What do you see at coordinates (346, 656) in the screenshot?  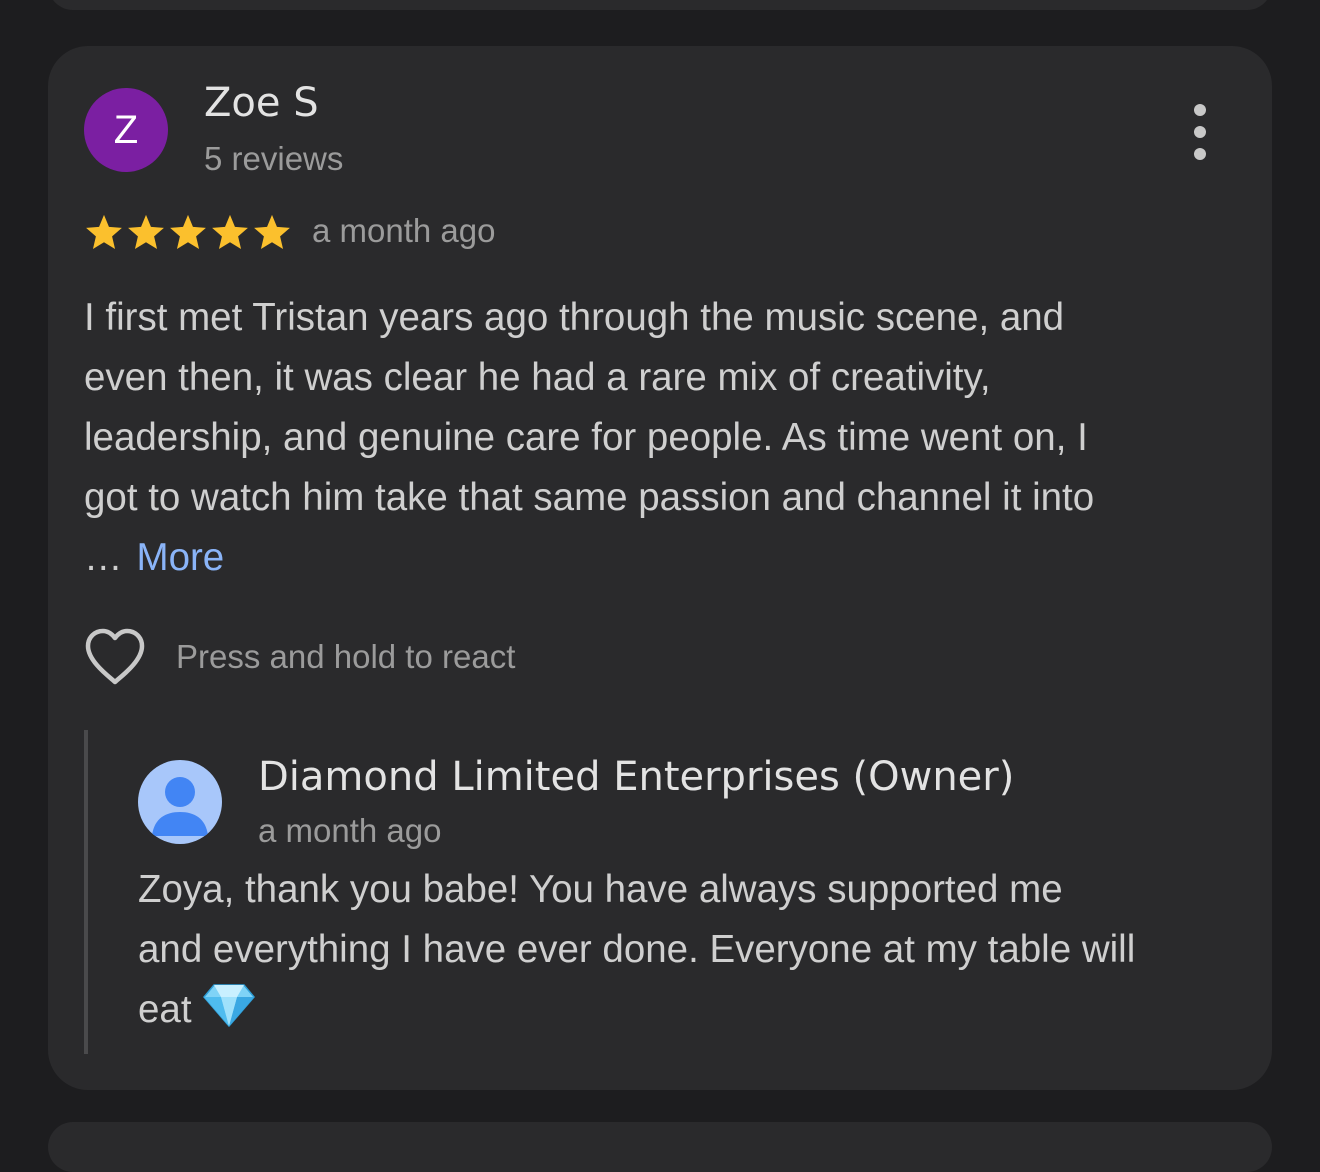 I see `react-label: Press and hold to react` at bounding box center [346, 656].